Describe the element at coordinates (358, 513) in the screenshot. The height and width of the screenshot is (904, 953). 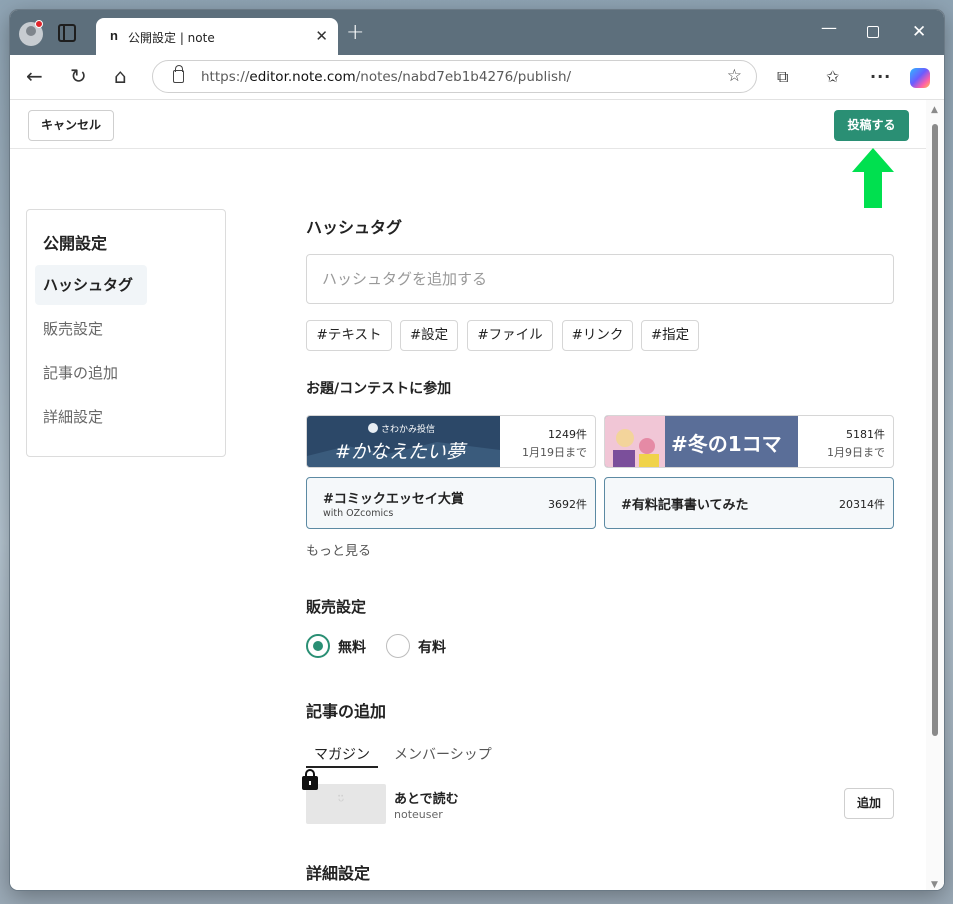
I see `contest-sub: with OZcomics` at that location.